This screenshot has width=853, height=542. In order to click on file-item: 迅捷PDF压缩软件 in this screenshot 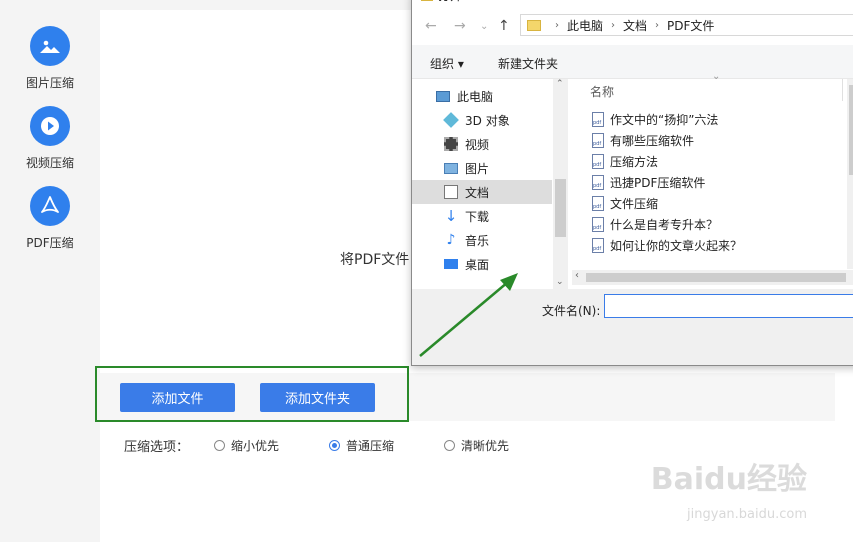, I will do `click(648, 182)`.